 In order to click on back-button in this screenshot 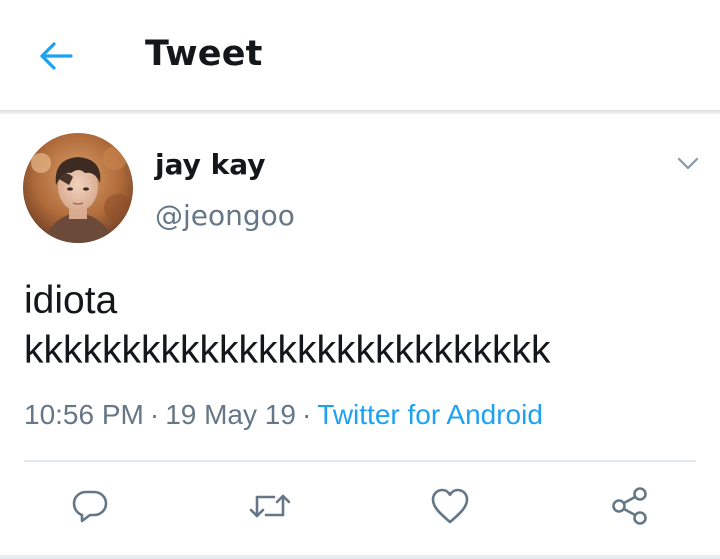, I will do `click(56, 58)`.